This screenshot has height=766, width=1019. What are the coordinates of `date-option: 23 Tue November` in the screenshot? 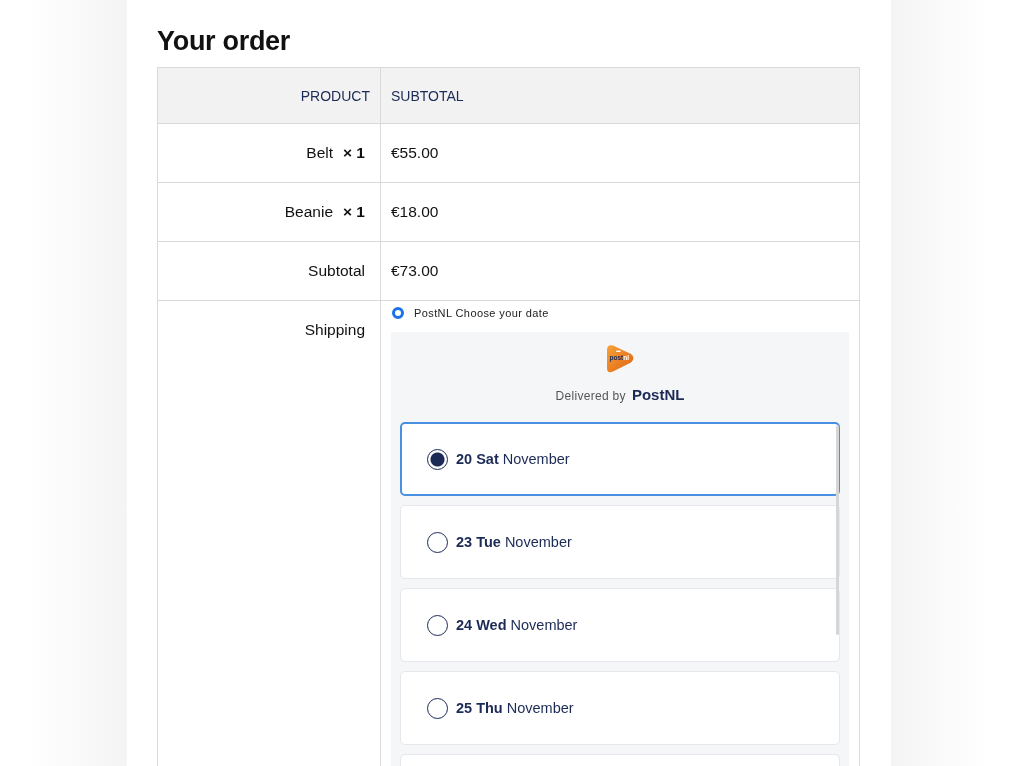 It's located at (620, 542).